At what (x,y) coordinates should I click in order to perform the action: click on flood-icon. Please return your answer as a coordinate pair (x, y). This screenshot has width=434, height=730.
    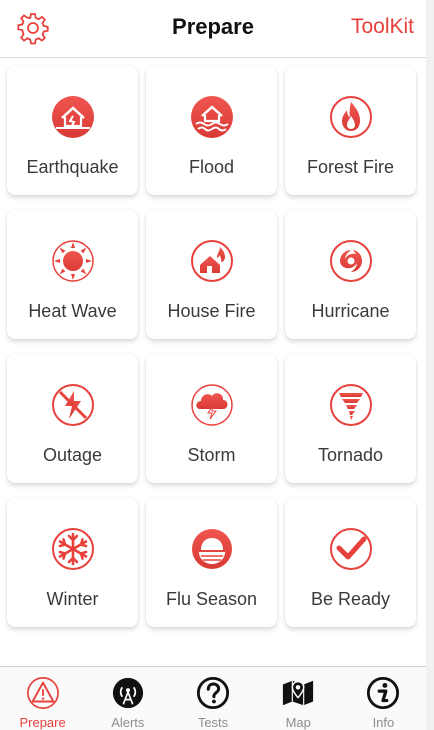
    Looking at the image, I should click on (211, 117).